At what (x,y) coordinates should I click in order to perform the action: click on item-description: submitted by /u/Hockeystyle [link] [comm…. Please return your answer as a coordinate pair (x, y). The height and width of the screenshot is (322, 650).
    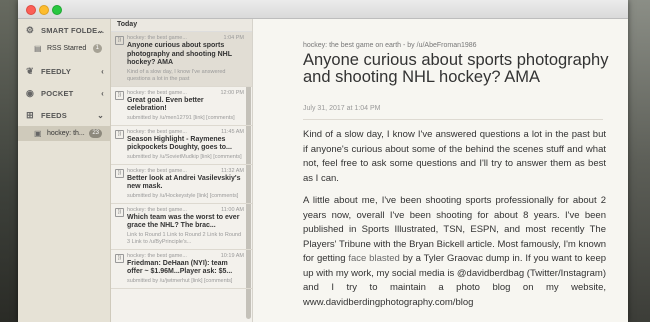
    Looking at the image, I should click on (183, 195).